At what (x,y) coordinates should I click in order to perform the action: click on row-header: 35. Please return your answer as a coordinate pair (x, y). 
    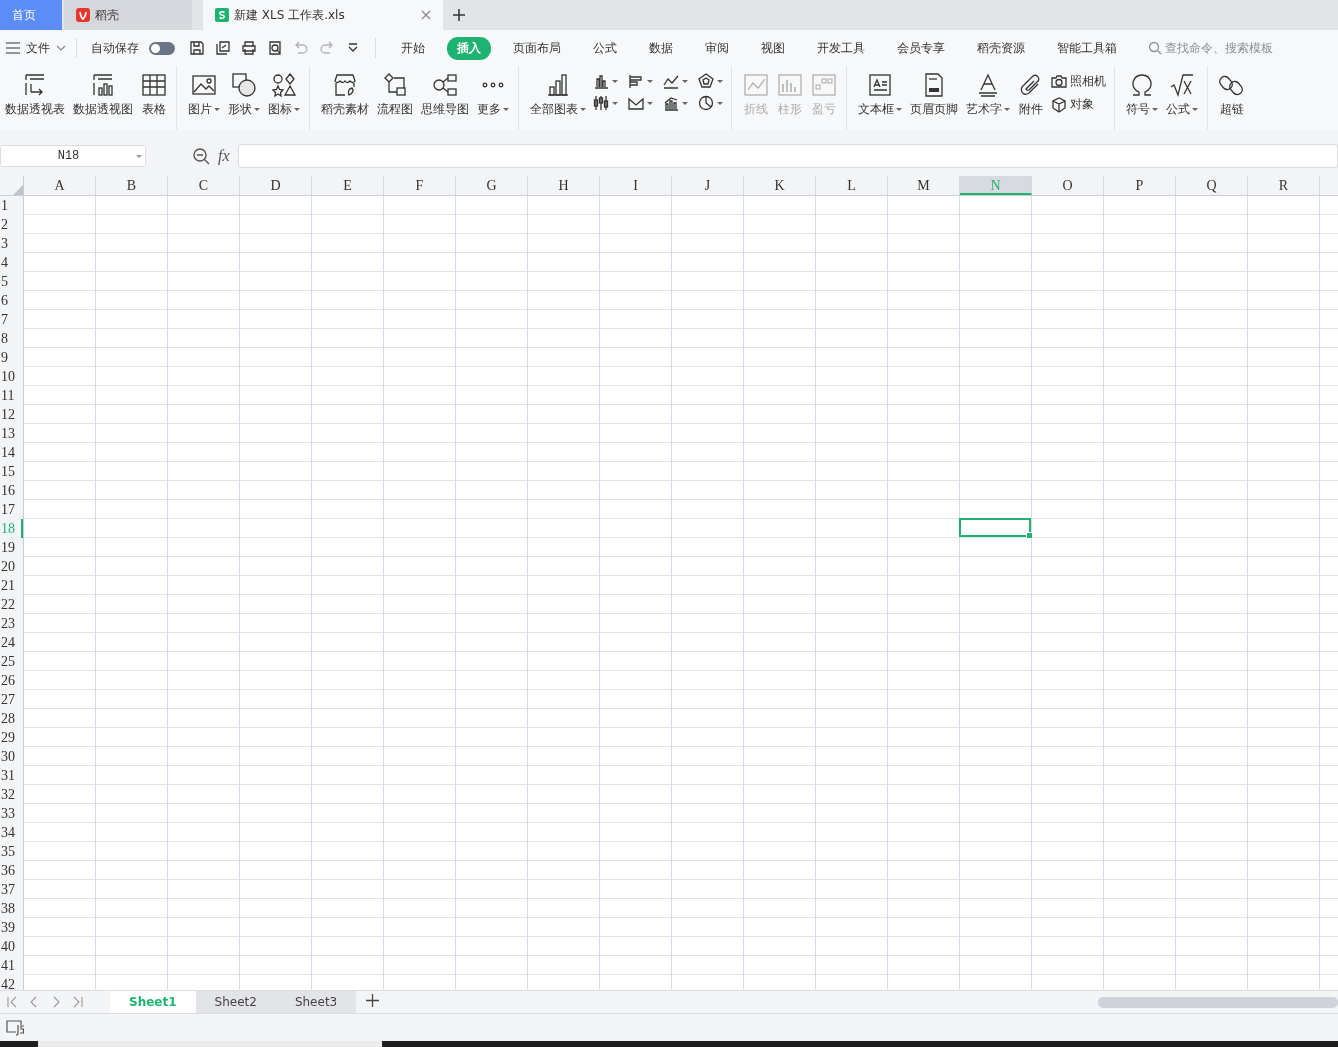
    Looking at the image, I should click on (11, 851).